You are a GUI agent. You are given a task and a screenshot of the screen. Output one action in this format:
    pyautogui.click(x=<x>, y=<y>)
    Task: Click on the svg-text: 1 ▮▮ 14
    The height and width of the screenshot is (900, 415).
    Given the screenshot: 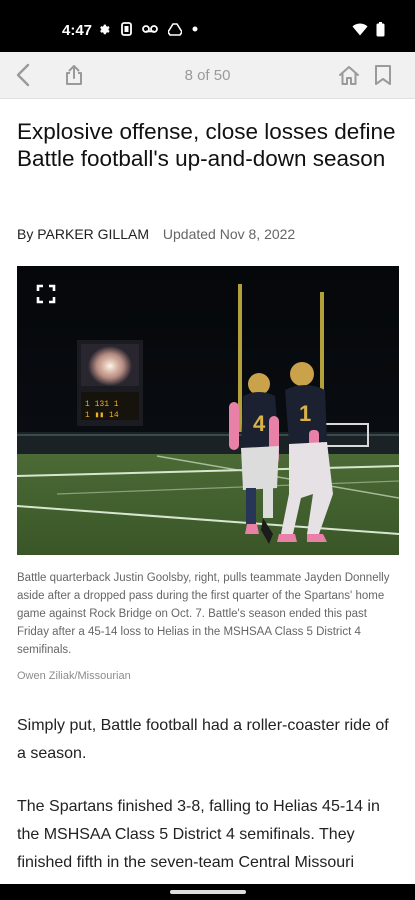 What is the action you would take?
    pyautogui.click(x=102, y=415)
    